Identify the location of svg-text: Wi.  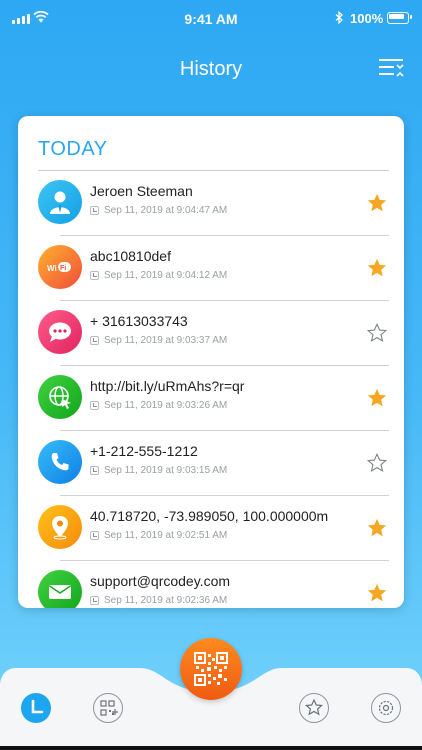
(52, 268).